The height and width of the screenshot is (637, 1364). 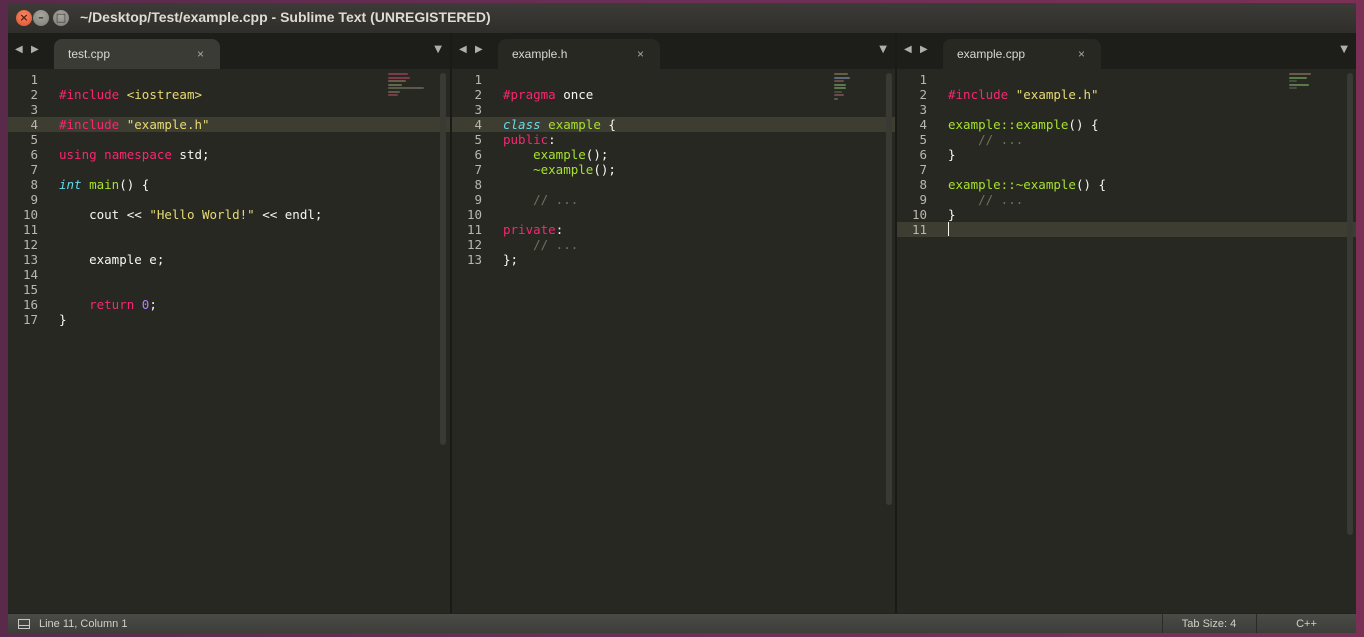 I want to click on text-cursor, so click(x=948, y=229).